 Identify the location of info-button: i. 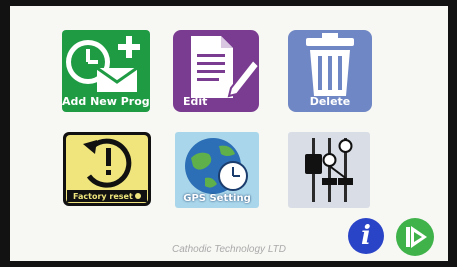
(366, 236).